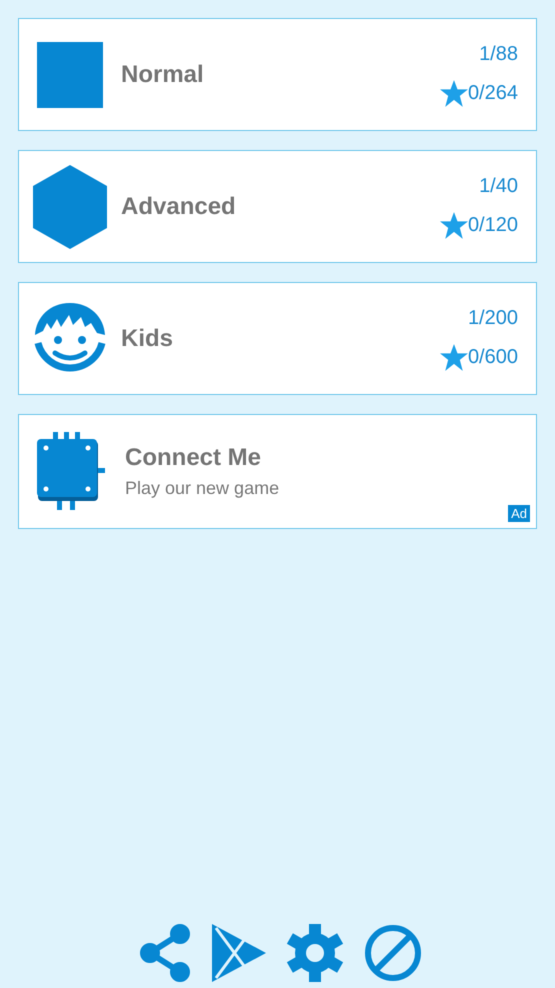 This screenshot has width=555, height=988. I want to click on progress-count: 1/200, so click(493, 318).